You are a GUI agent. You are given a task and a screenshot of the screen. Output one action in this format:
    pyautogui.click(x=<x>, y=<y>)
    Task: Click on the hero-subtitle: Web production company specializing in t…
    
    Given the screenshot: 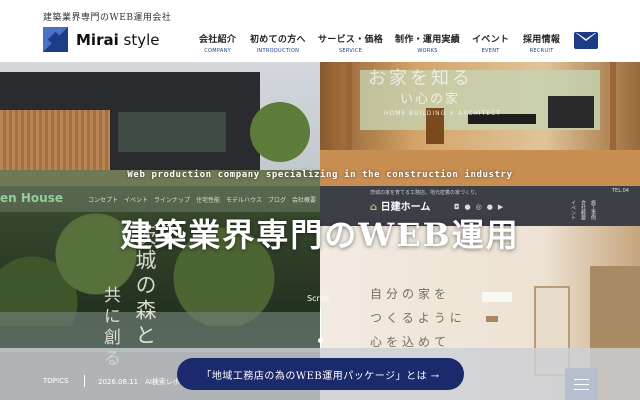 What is the action you would take?
    pyautogui.click(x=320, y=175)
    